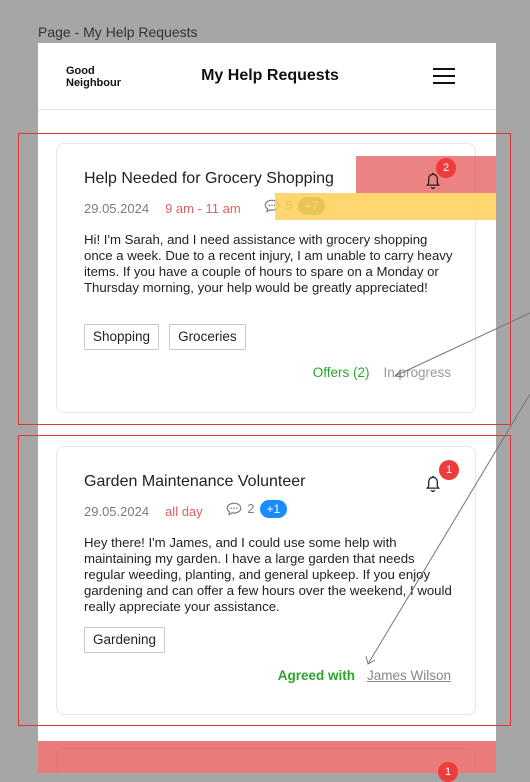 The height and width of the screenshot is (782, 530). I want to click on status-label: In progress, so click(417, 372).